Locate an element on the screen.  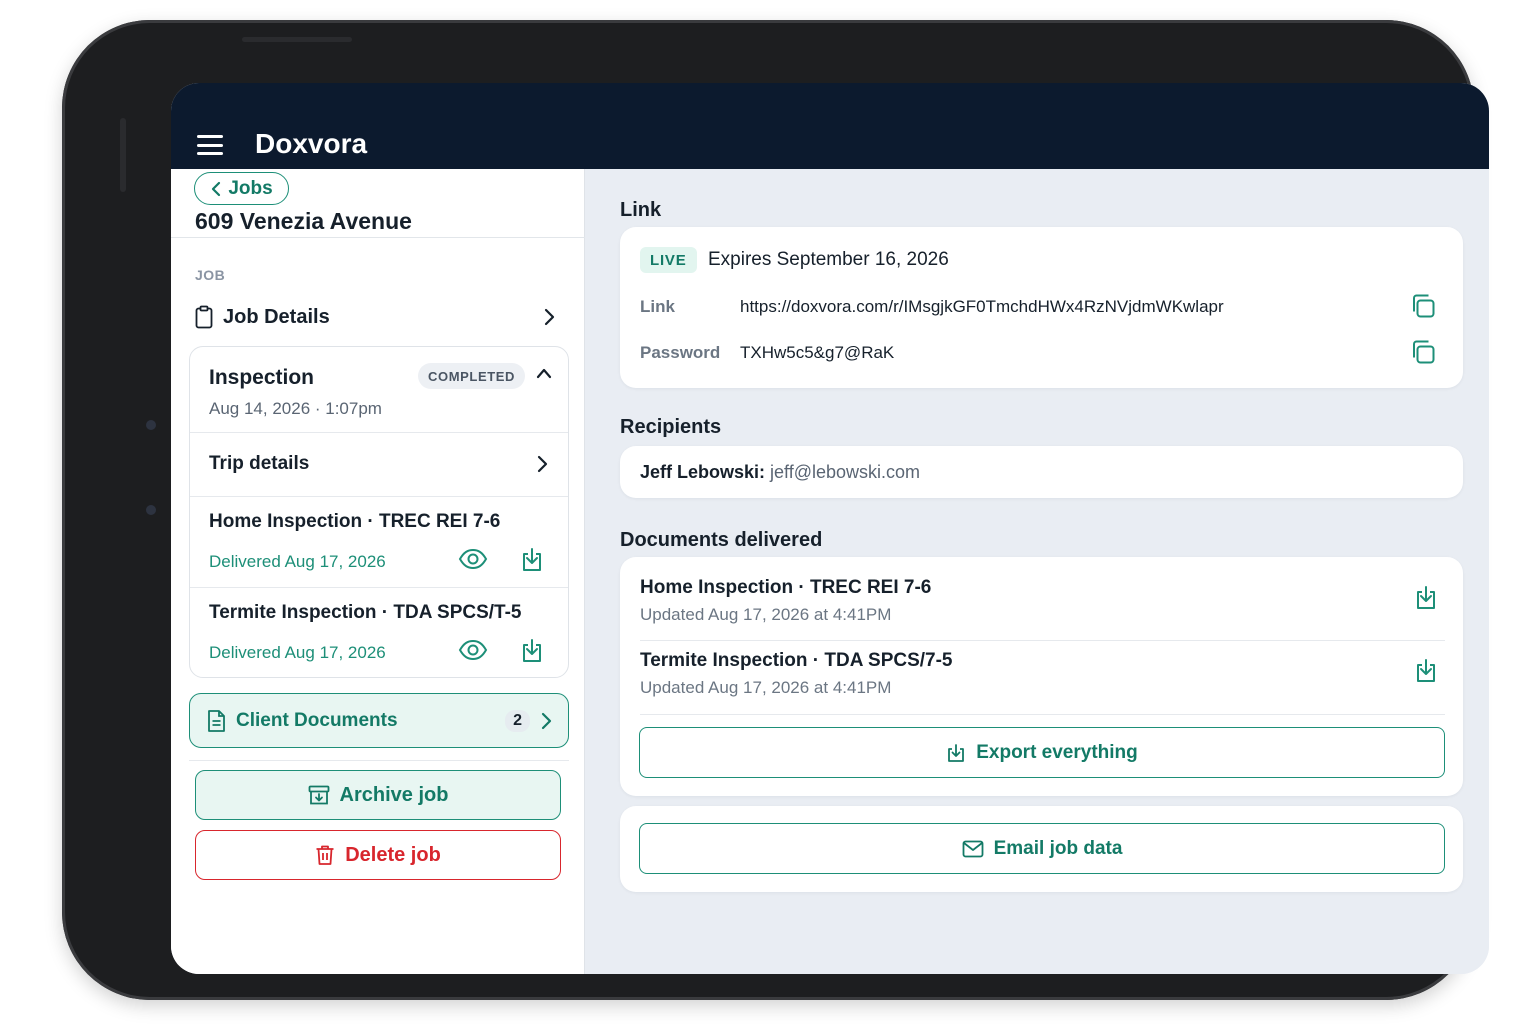
export-everything-label: Export everything is located at coordinates (1057, 752).